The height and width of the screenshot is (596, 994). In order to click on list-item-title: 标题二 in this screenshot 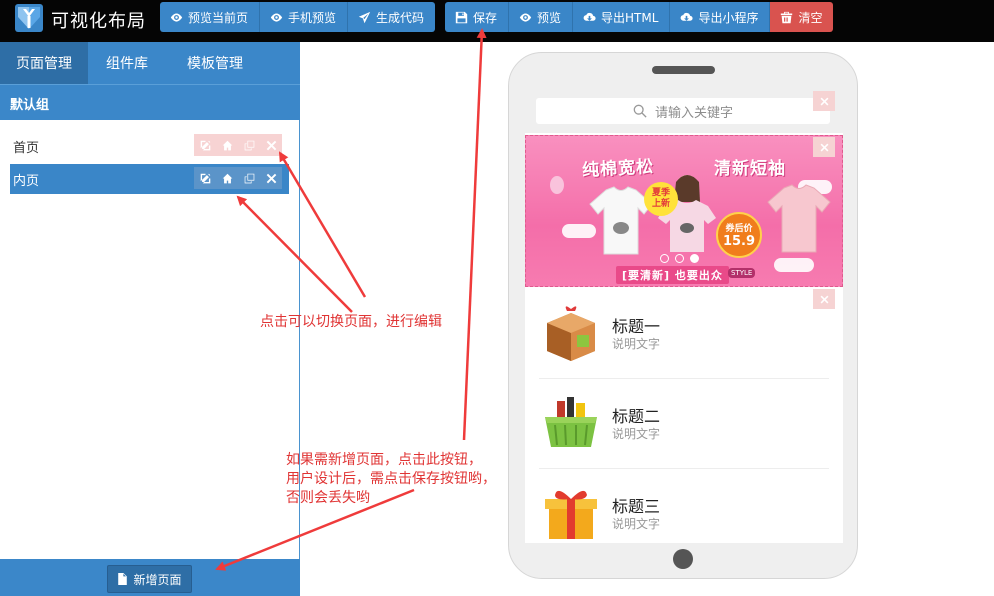, I will do `click(636, 416)`.